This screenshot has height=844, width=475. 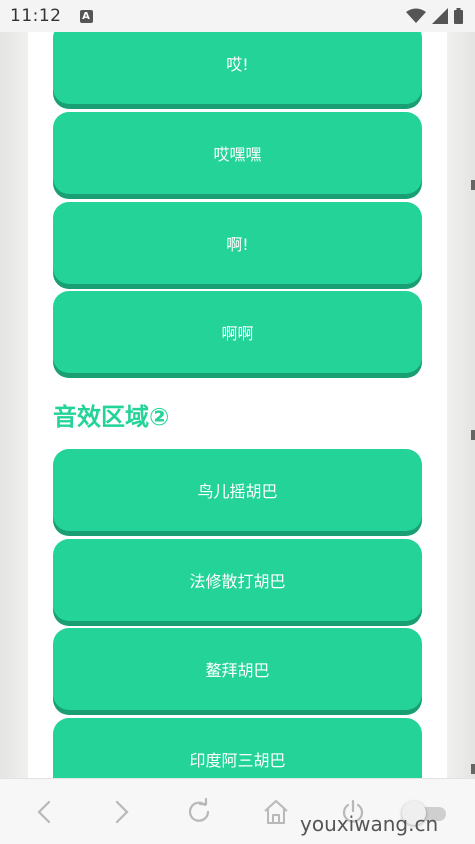 I want to click on sound-button: 印度阿三胡巴, so click(x=237, y=748).